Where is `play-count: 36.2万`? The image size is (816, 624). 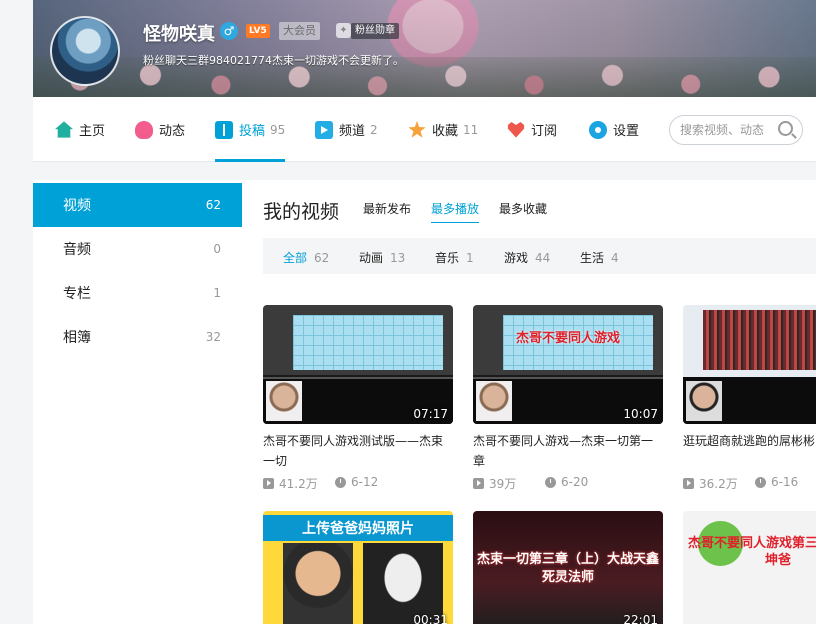
play-count: 36.2万 is located at coordinates (710, 483).